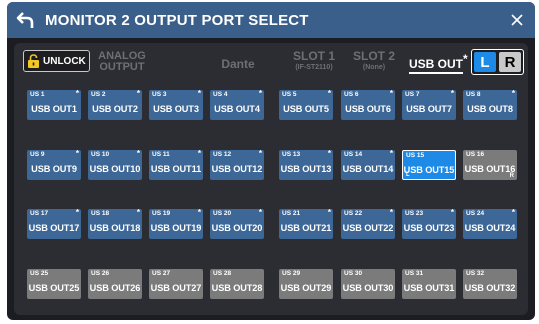 This screenshot has height=324, width=539. What do you see at coordinates (177, 20) in the screenshot?
I see `page-title: MONITOR 2 OUTPUT PORT SELECT` at bounding box center [177, 20].